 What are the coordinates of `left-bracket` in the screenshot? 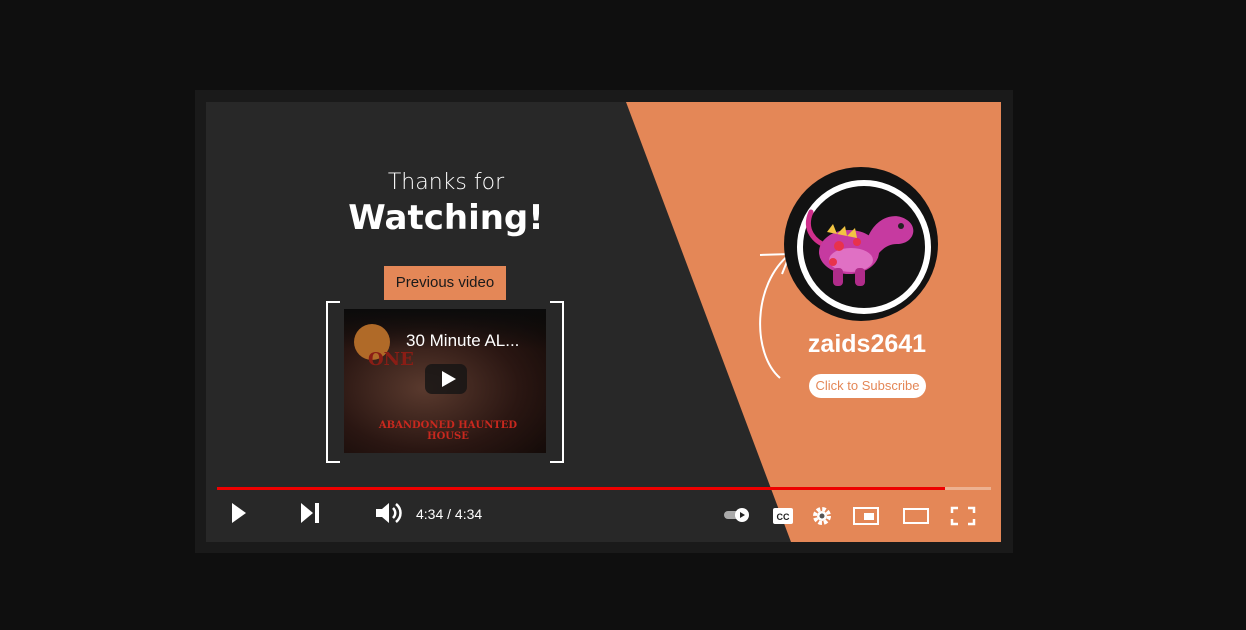 It's located at (333, 382).